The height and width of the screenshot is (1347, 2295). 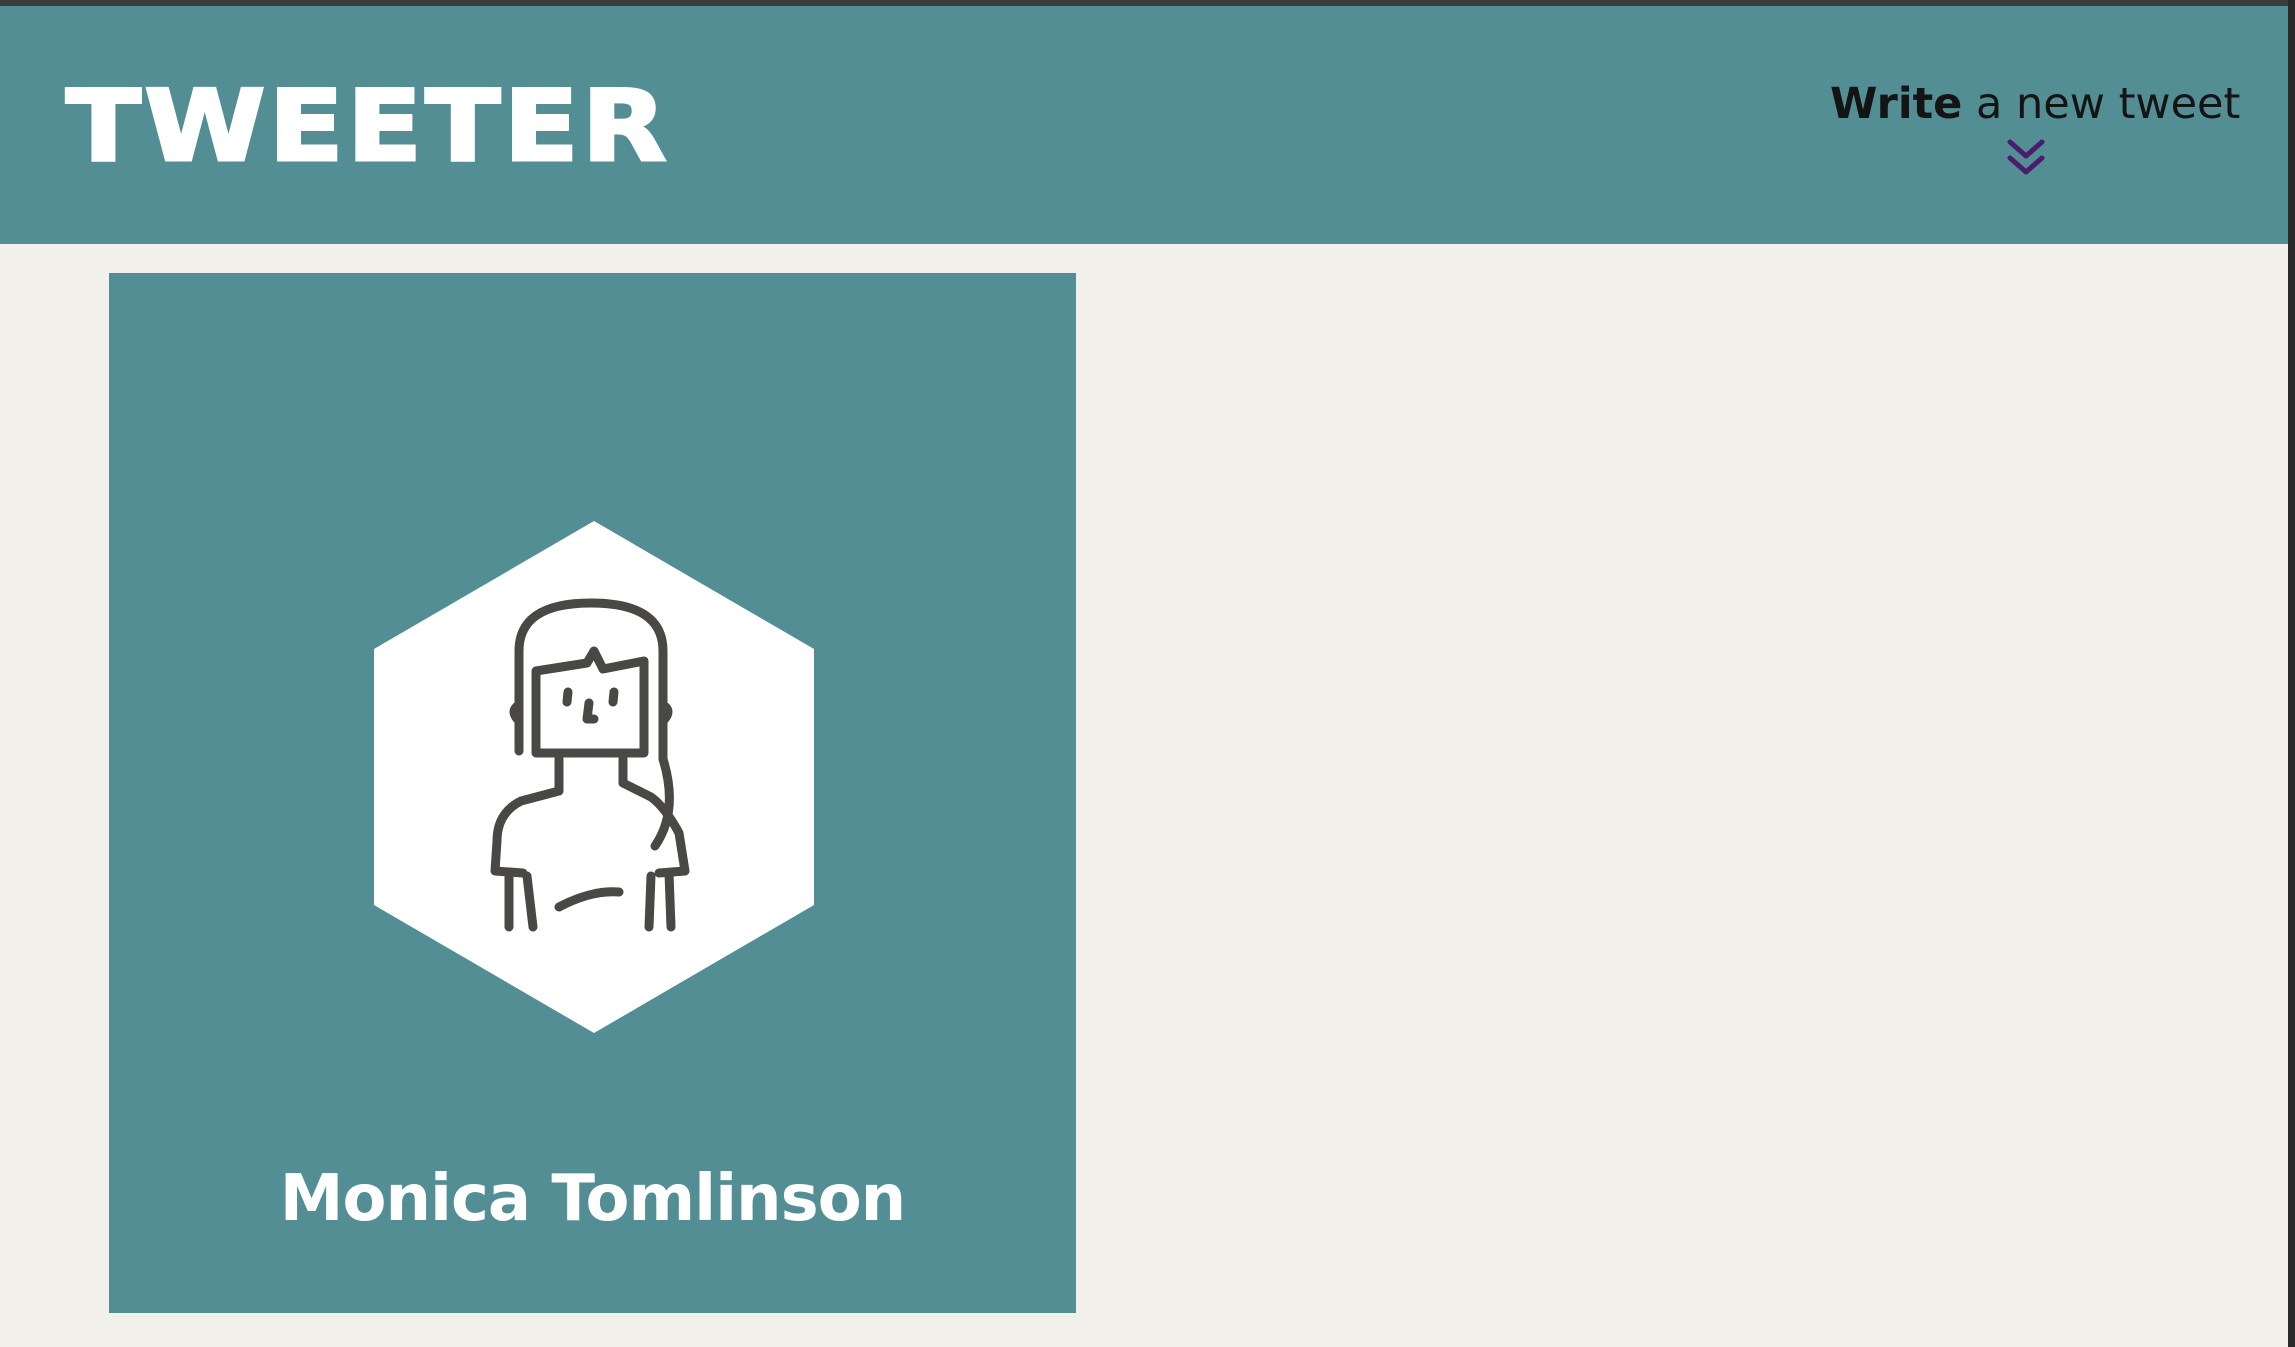 I want to click on profile-name: Monica Tomlinson, so click(x=592, y=1199).